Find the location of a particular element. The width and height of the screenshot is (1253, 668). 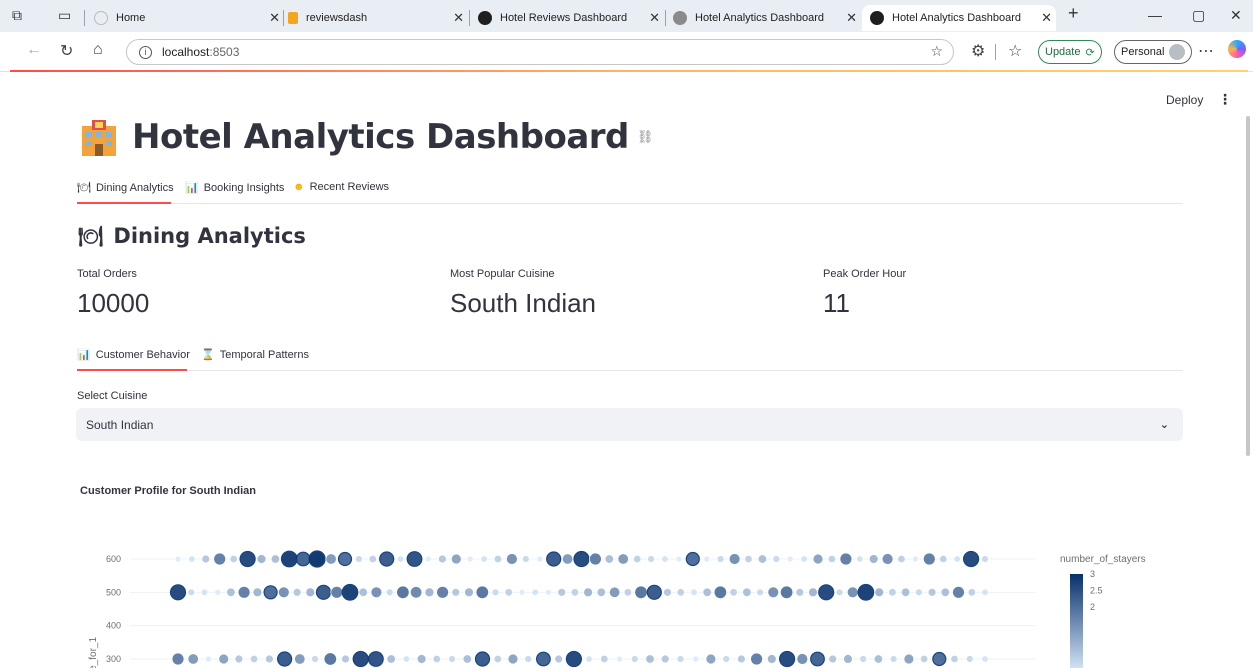

refresh-icon: ↻ is located at coordinates (66, 51).